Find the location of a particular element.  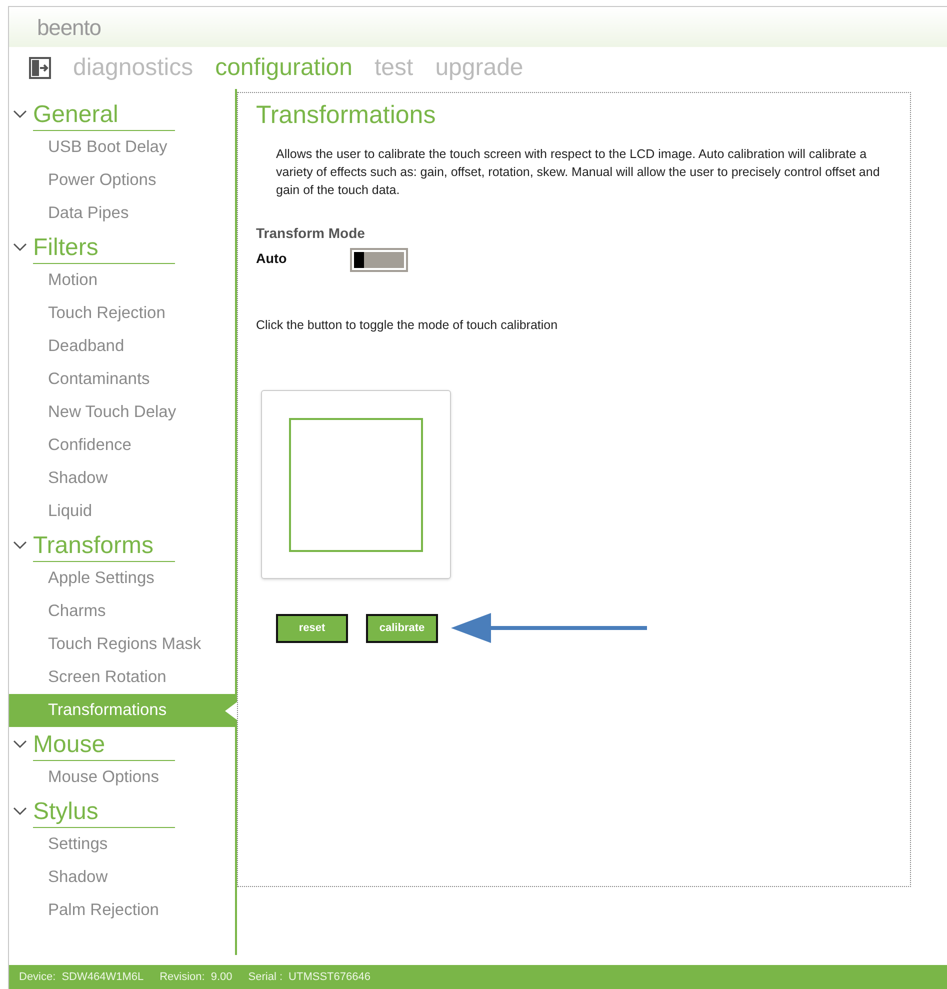

status-label: Revision: is located at coordinates (182, 977).